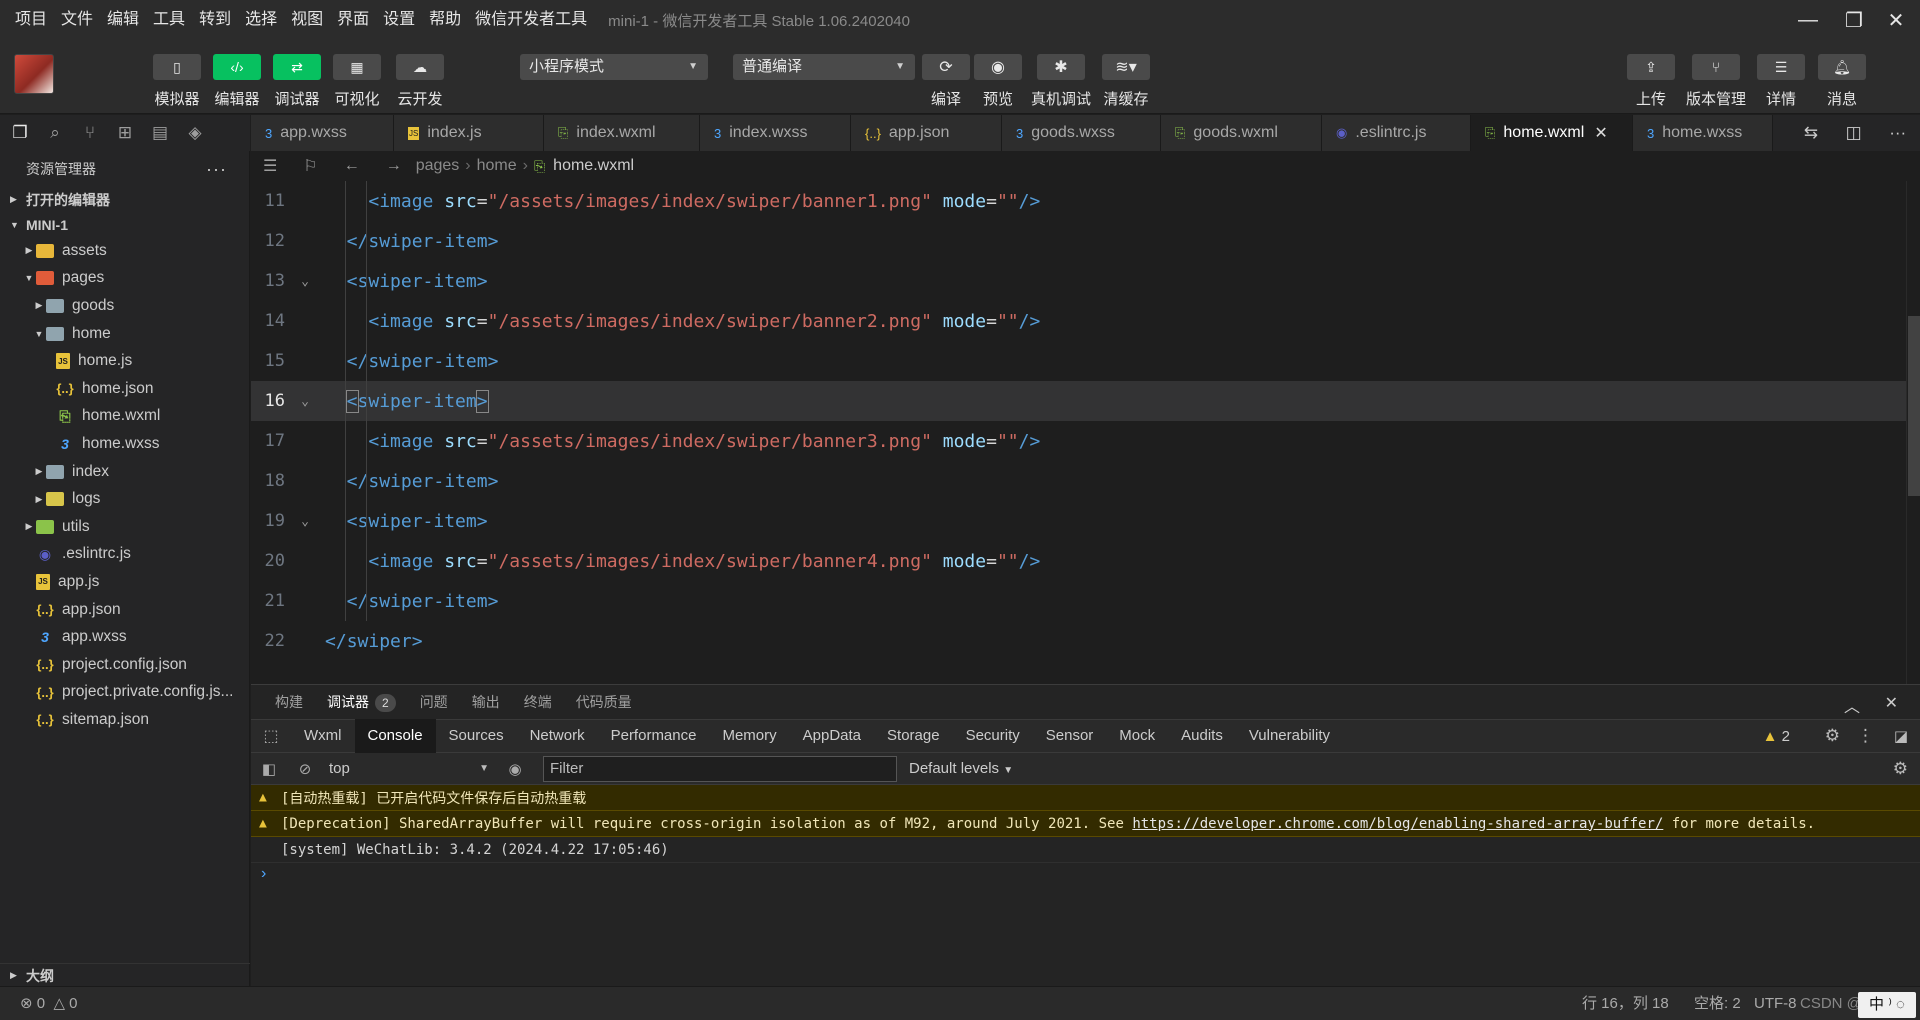 The image size is (1920, 1020). I want to click on tree-item: {..} home.json, so click(124, 389).